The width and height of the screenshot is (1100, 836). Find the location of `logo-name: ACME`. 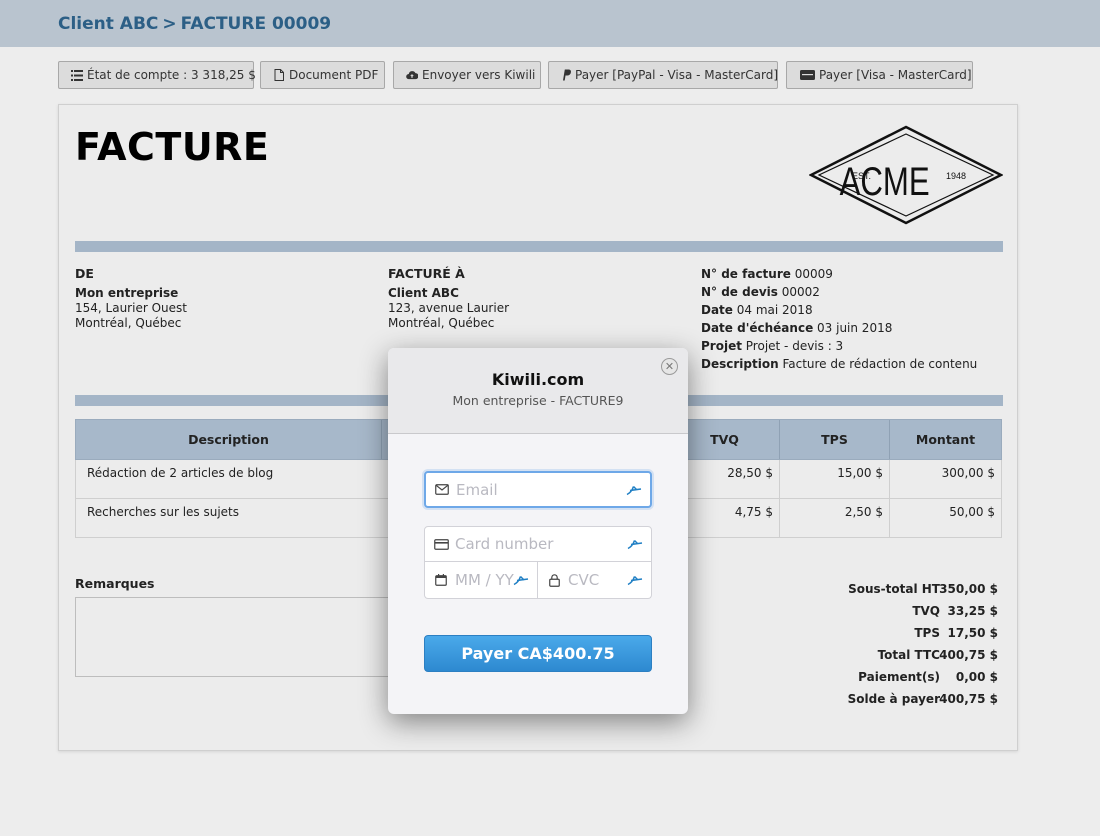

logo-name: ACME is located at coordinates (885, 181).